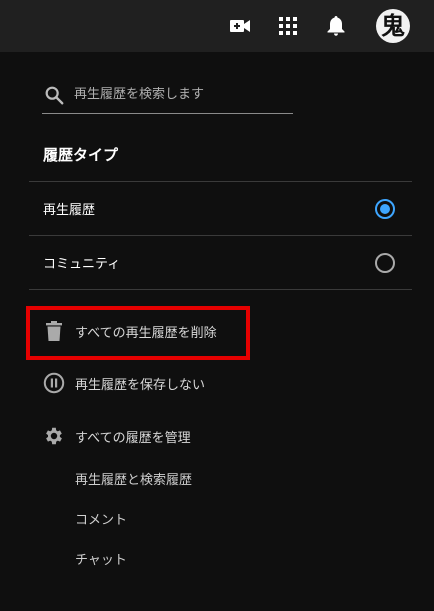 Image resolution: width=434 pixels, height=611 pixels. I want to click on avatar-glyph: 鬼, so click(393, 25).